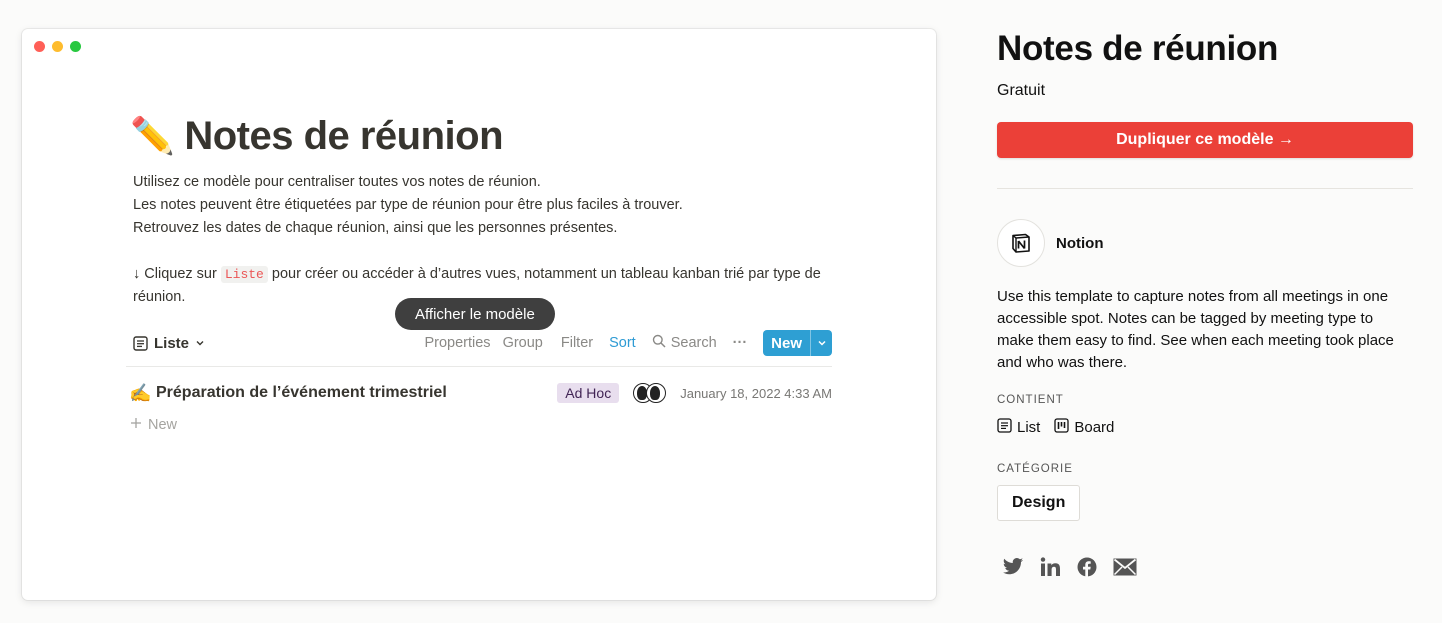  What do you see at coordinates (756, 393) in the screenshot?
I see `created-date: January 18, 2022 4:33 AM` at bounding box center [756, 393].